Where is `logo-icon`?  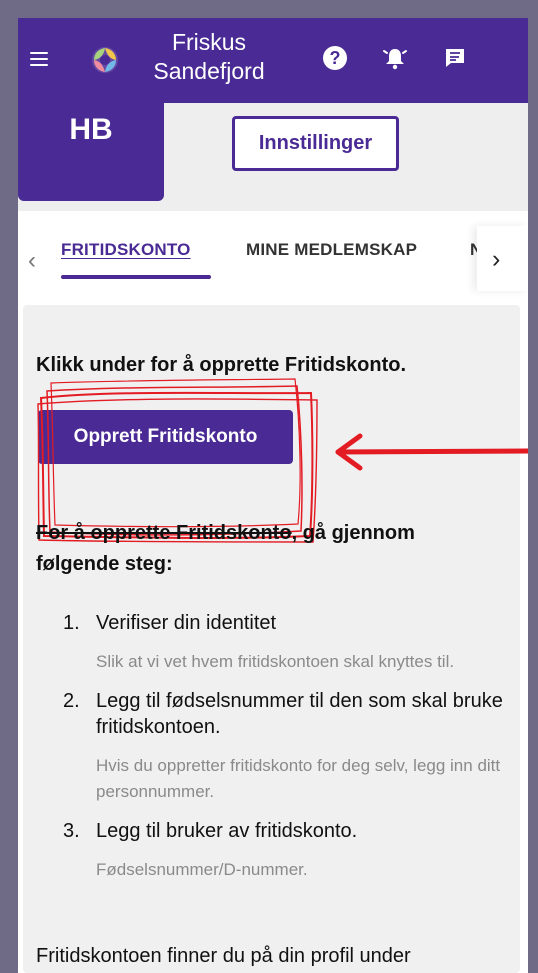
logo-icon is located at coordinates (105, 60).